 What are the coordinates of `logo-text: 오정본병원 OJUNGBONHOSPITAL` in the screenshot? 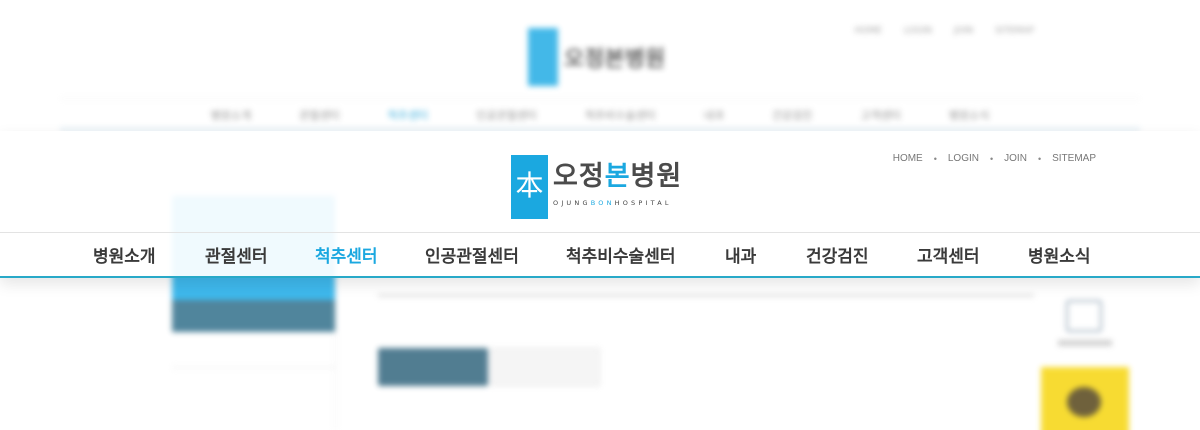 It's located at (617, 181).